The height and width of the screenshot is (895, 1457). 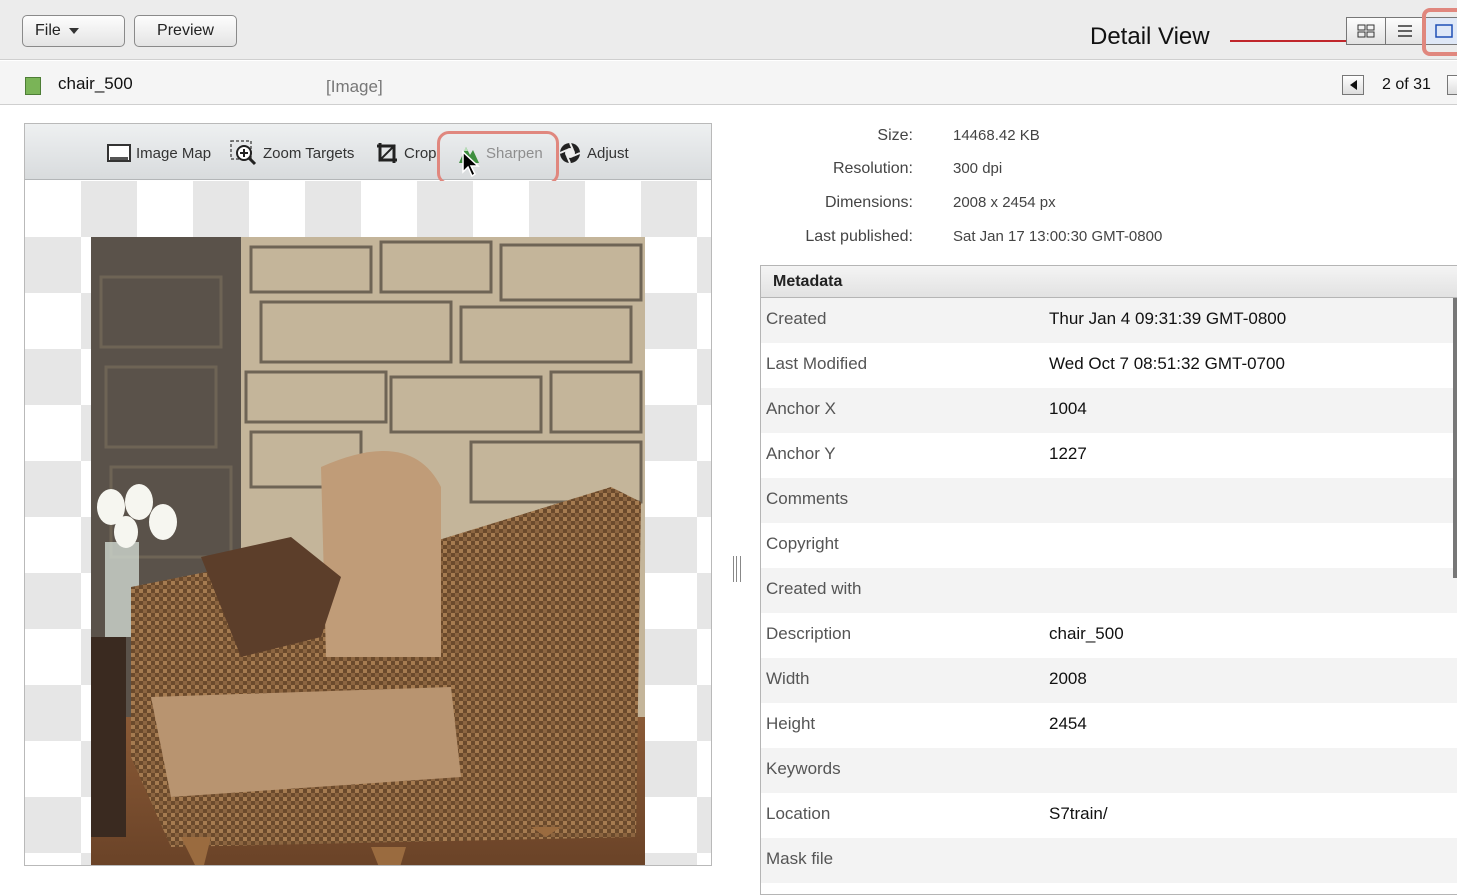 I want to click on metadata-row: Height 2454, so click(x=1109, y=725).